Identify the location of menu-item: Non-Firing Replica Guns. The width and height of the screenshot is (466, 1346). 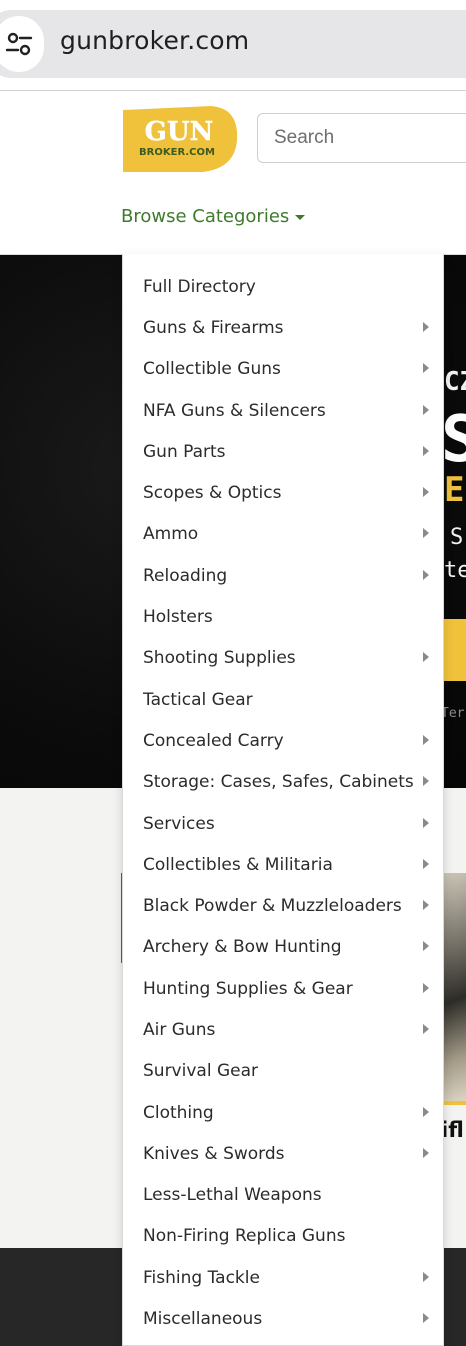
(283, 1236).